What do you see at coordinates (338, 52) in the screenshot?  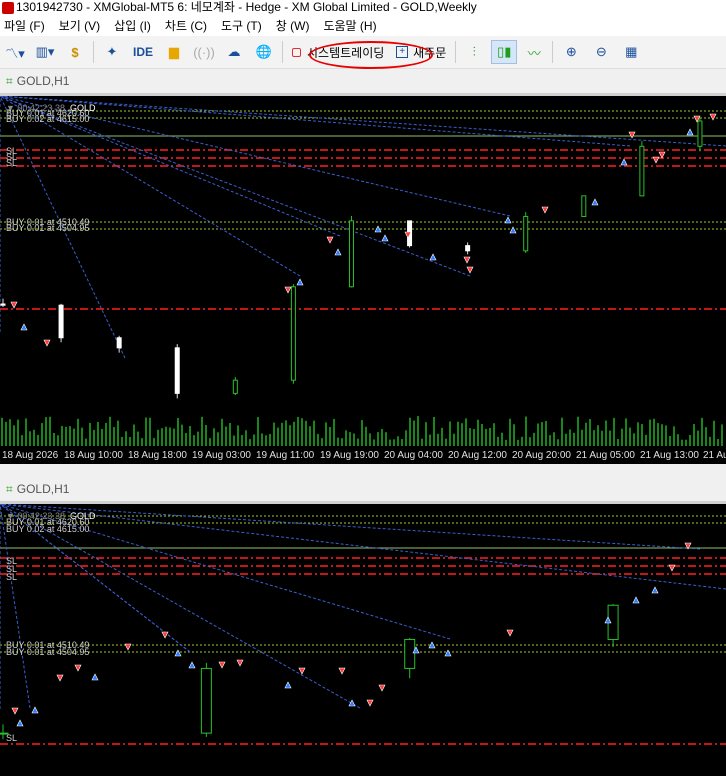 I see `algo-trading-button: 시스템트레이딩` at bounding box center [338, 52].